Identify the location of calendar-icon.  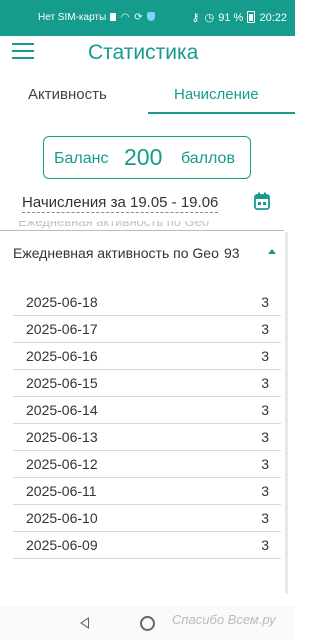
(262, 201).